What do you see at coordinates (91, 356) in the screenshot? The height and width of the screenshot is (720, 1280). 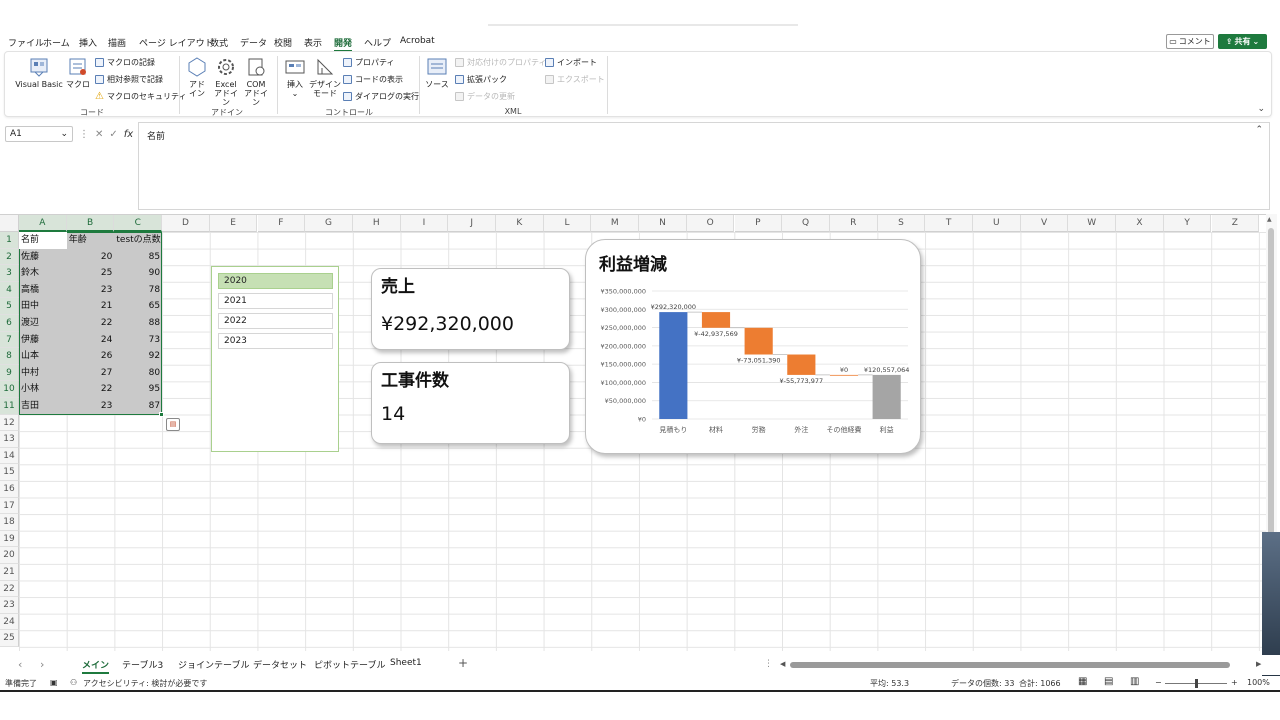 I see `table-cell: 26` at bounding box center [91, 356].